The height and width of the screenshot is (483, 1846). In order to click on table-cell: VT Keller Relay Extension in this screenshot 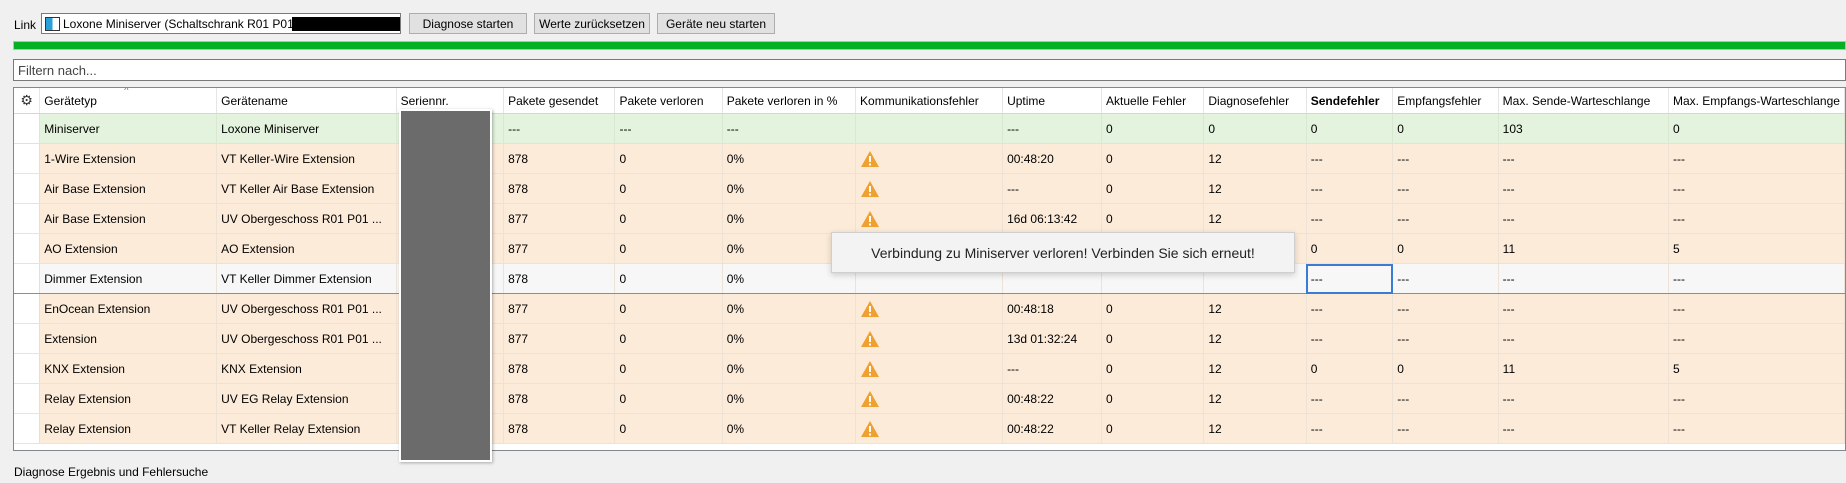, I will do `click(306, 428)`.